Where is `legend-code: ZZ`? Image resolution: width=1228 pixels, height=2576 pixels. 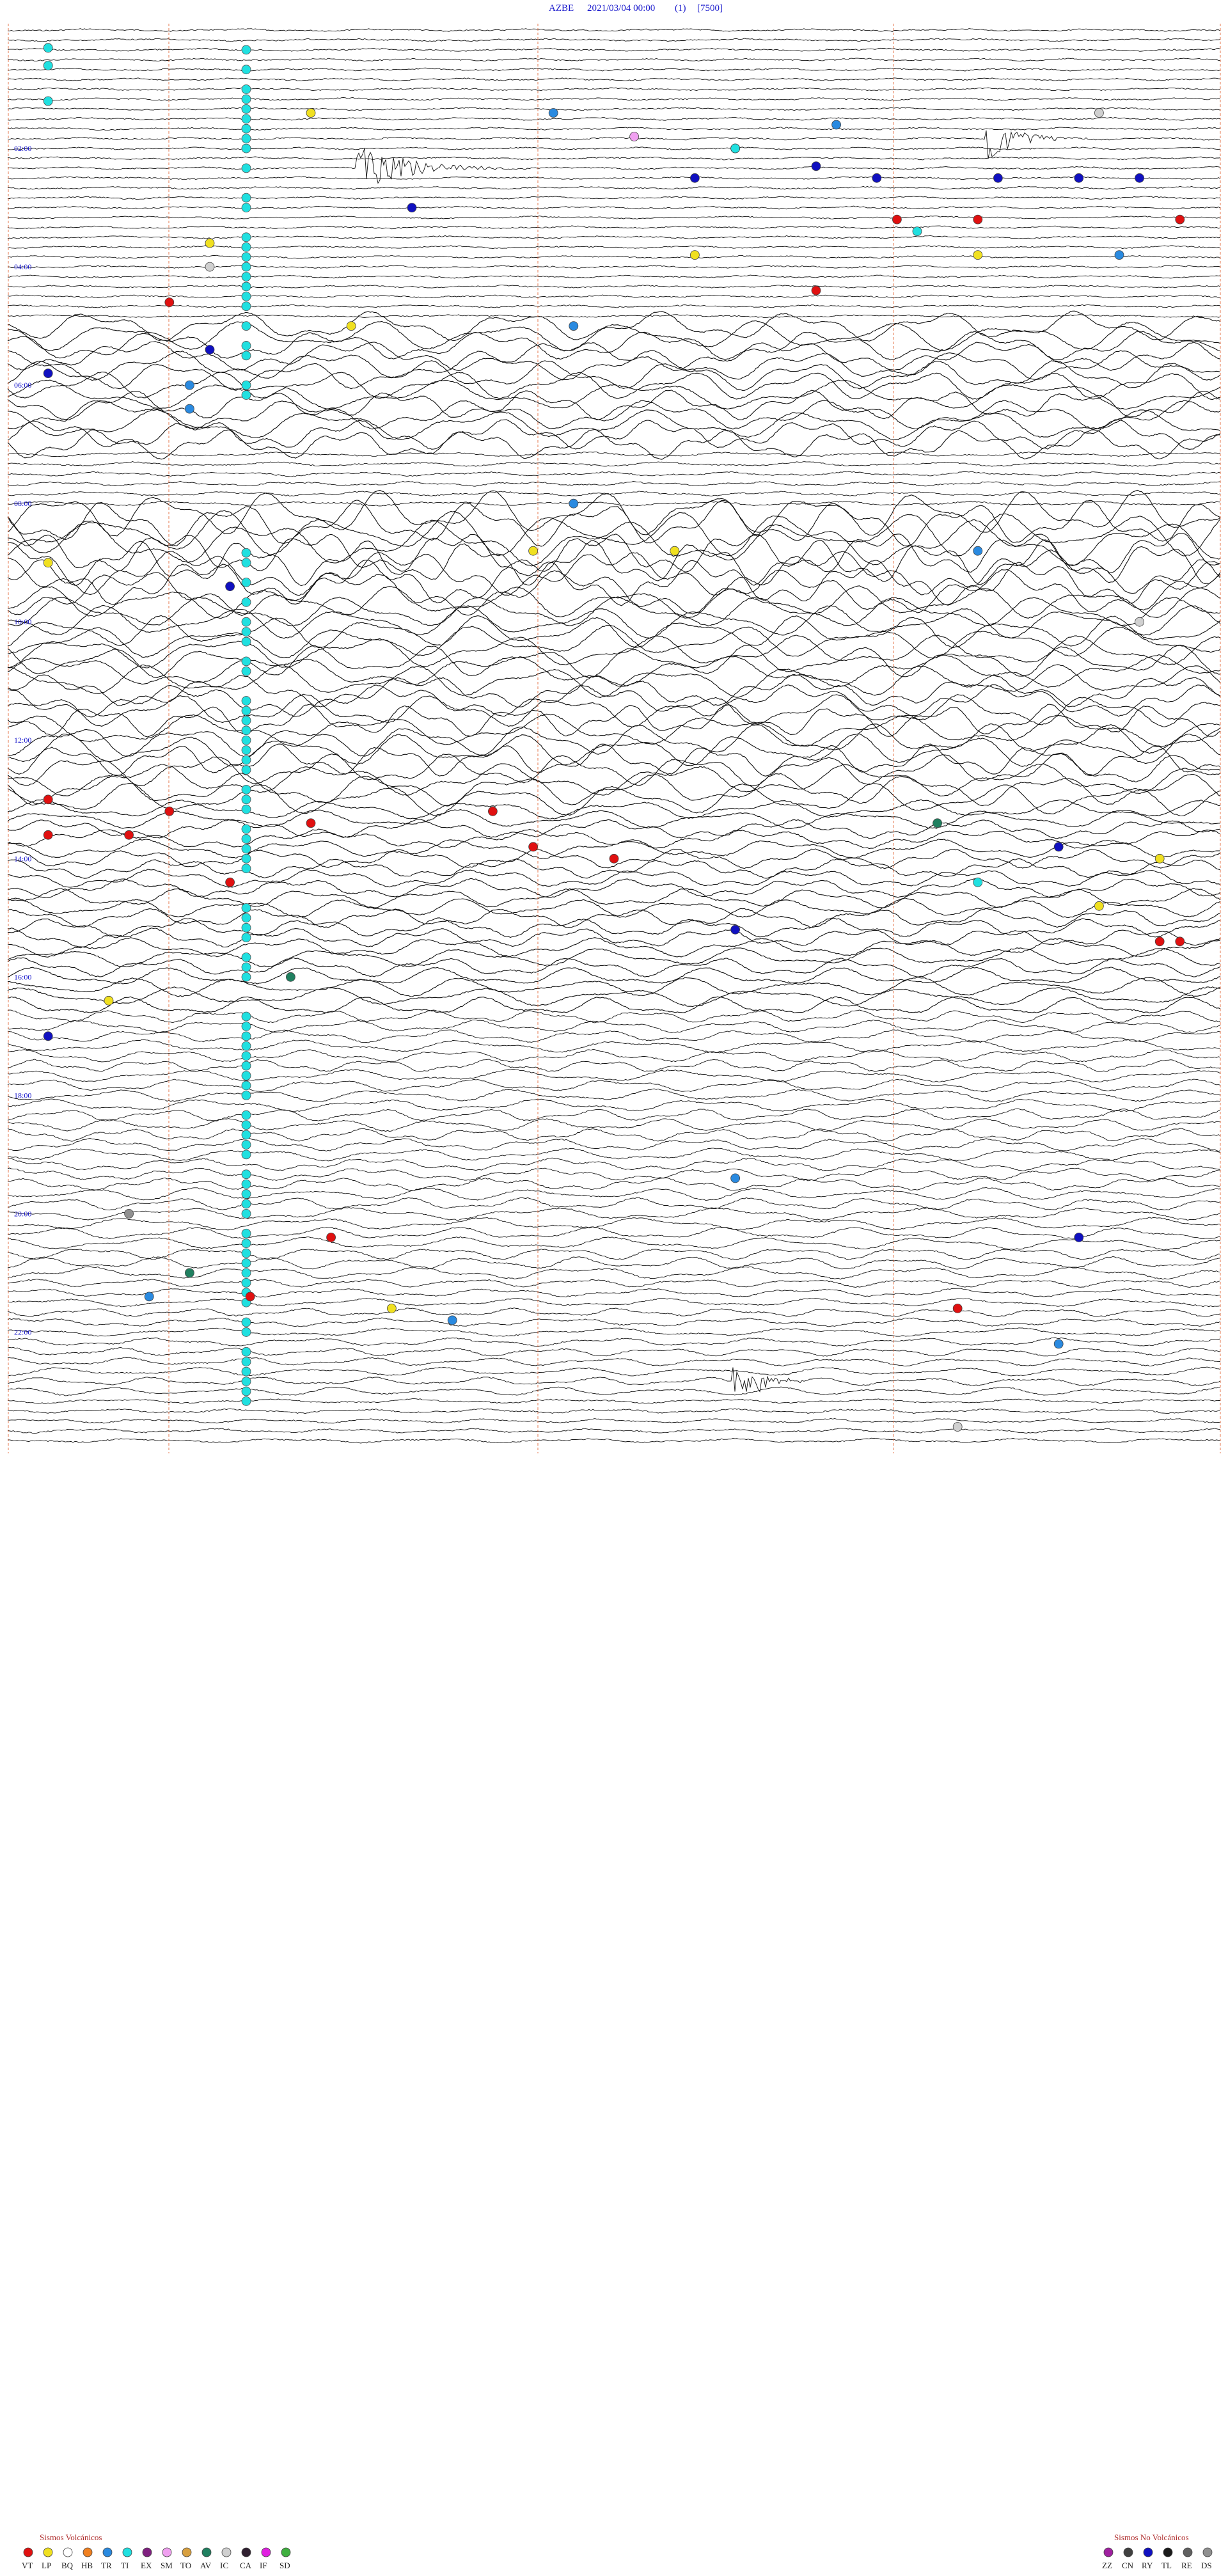
legend-code: ZZ is located at coordinates (1107, 2565).